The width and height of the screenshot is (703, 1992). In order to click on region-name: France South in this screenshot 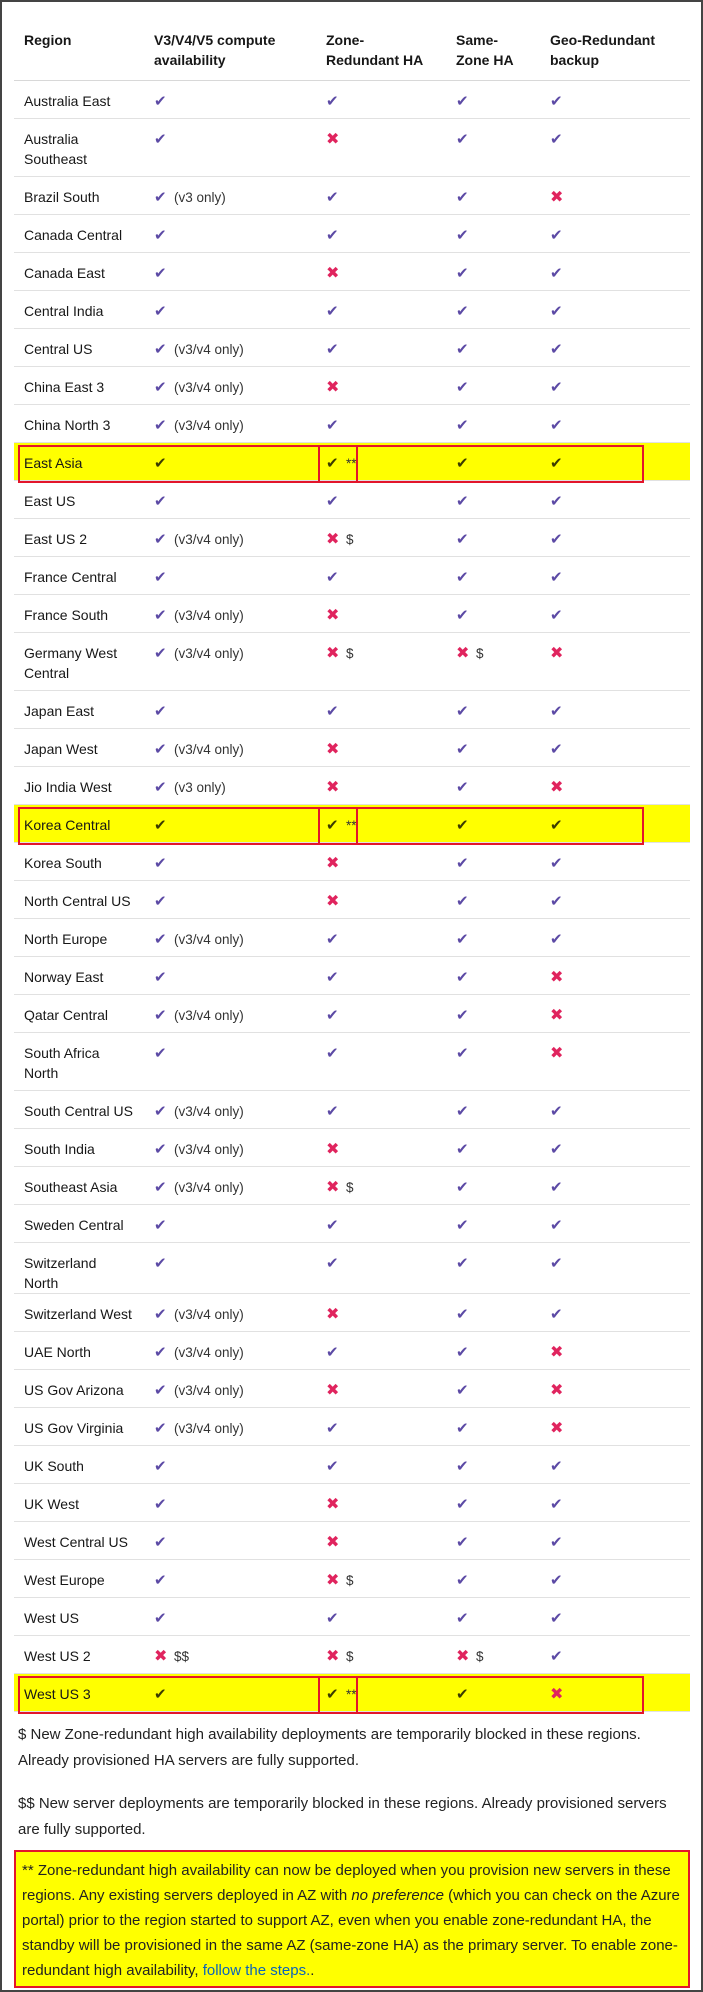, I will do `click(66, 615)`.